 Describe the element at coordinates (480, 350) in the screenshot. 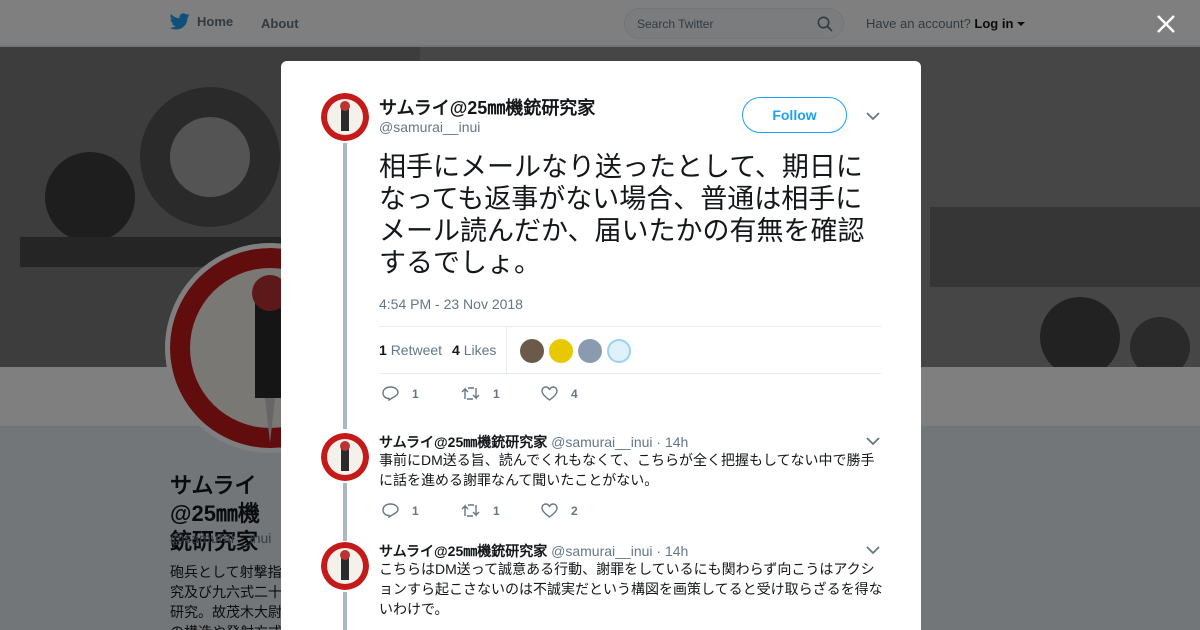

I see `likes-stat-label: Likes` at that location.